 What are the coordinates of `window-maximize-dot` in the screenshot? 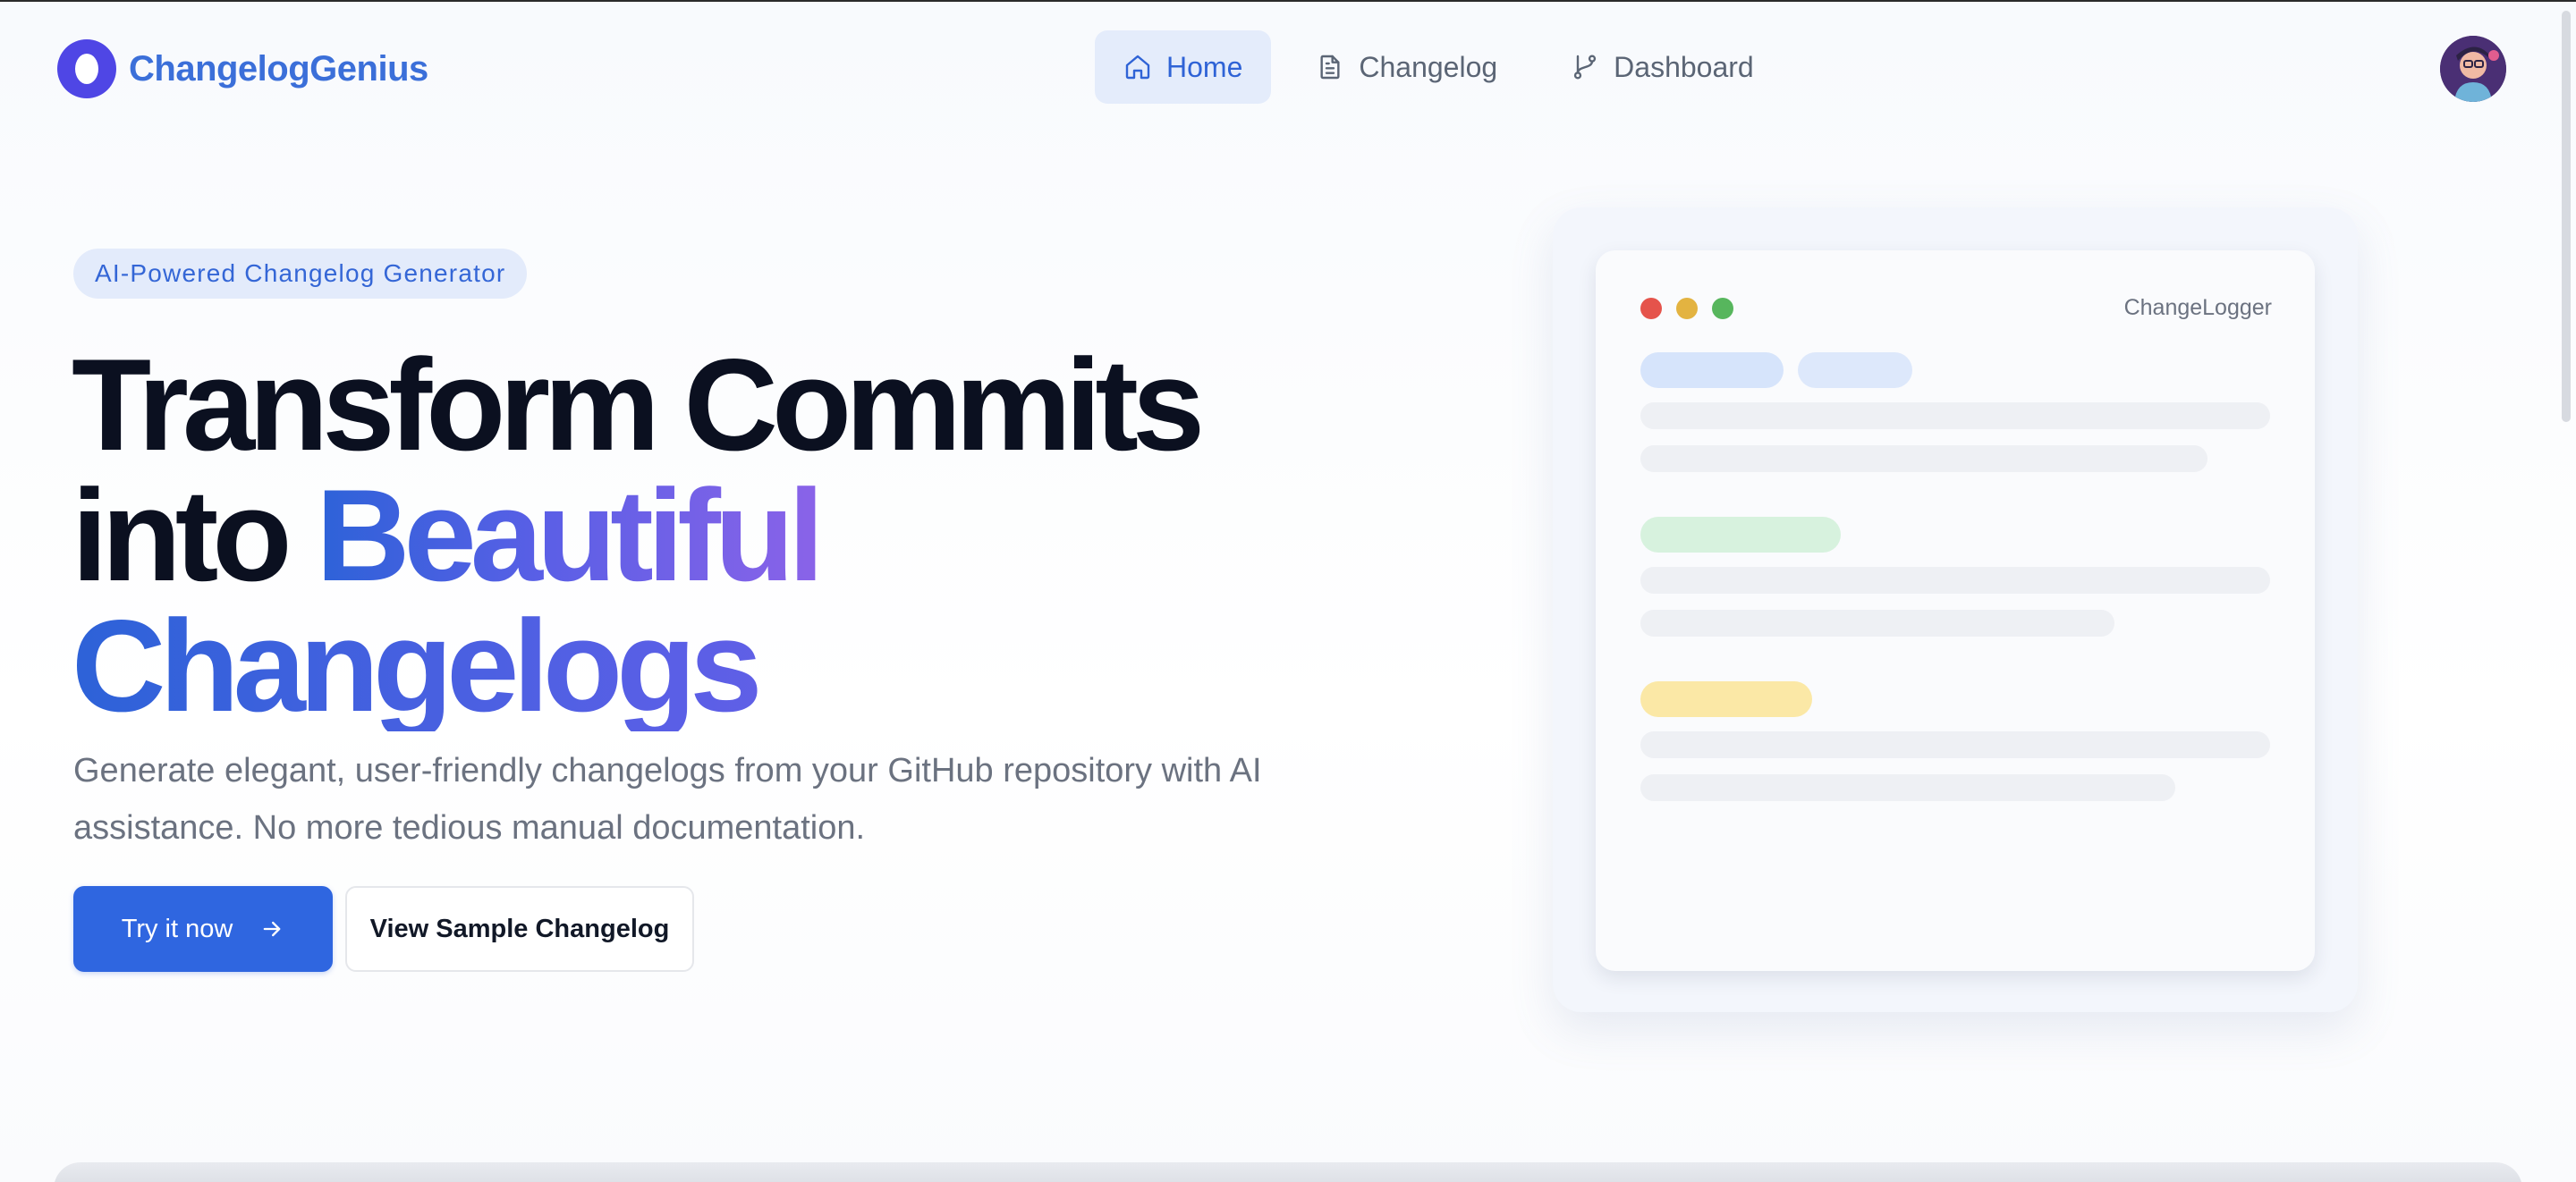 It's located at (1722, 308).